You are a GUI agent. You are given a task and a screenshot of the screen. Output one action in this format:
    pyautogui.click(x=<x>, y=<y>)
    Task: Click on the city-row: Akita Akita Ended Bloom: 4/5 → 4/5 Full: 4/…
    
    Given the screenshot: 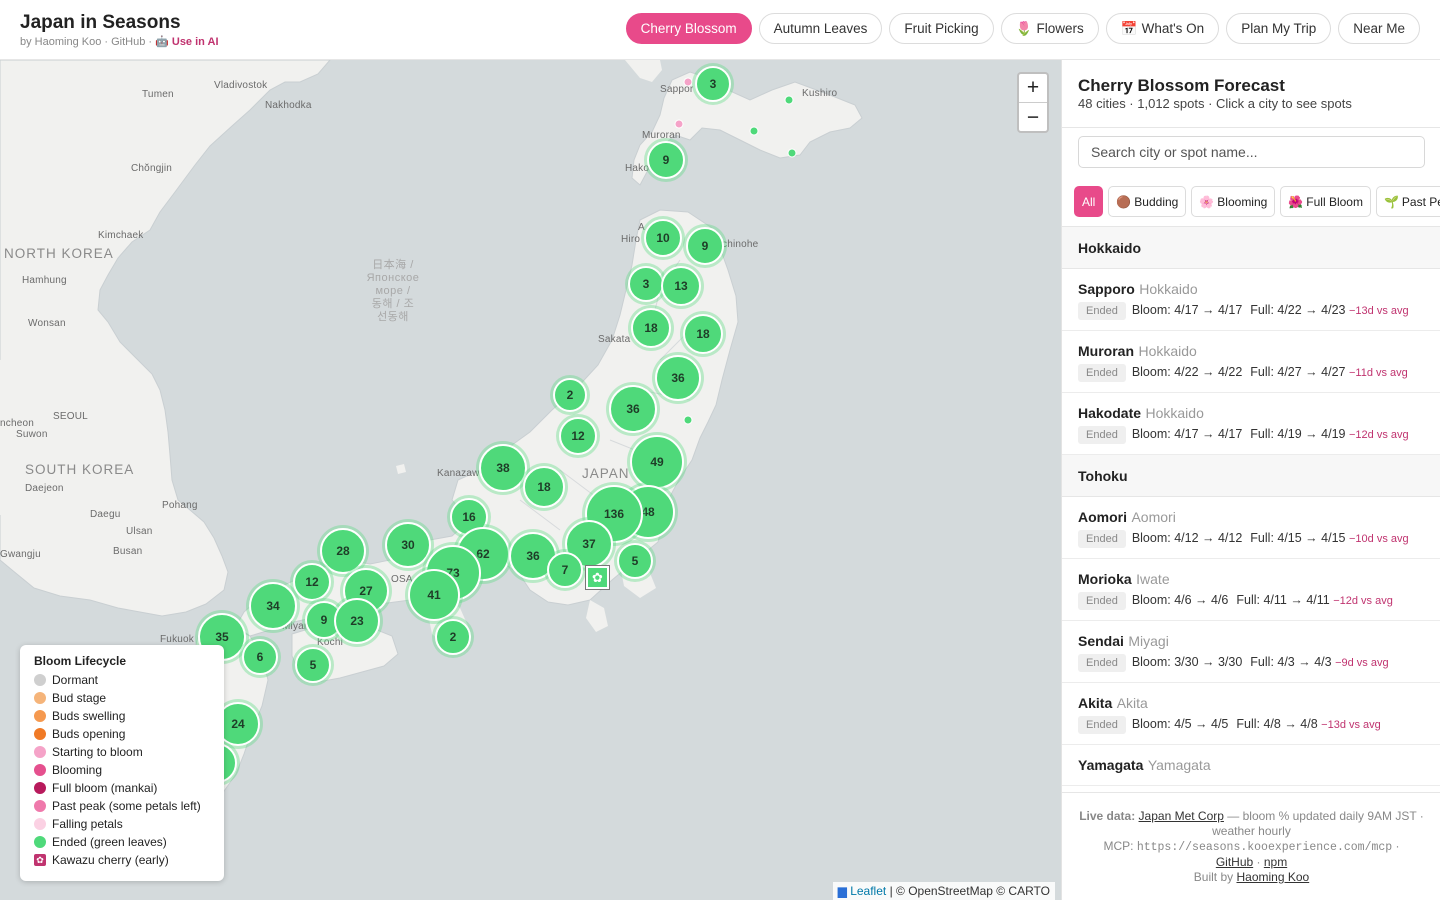 What is the action you would take?
    pyautogui.click(x=1251, y=714)
    